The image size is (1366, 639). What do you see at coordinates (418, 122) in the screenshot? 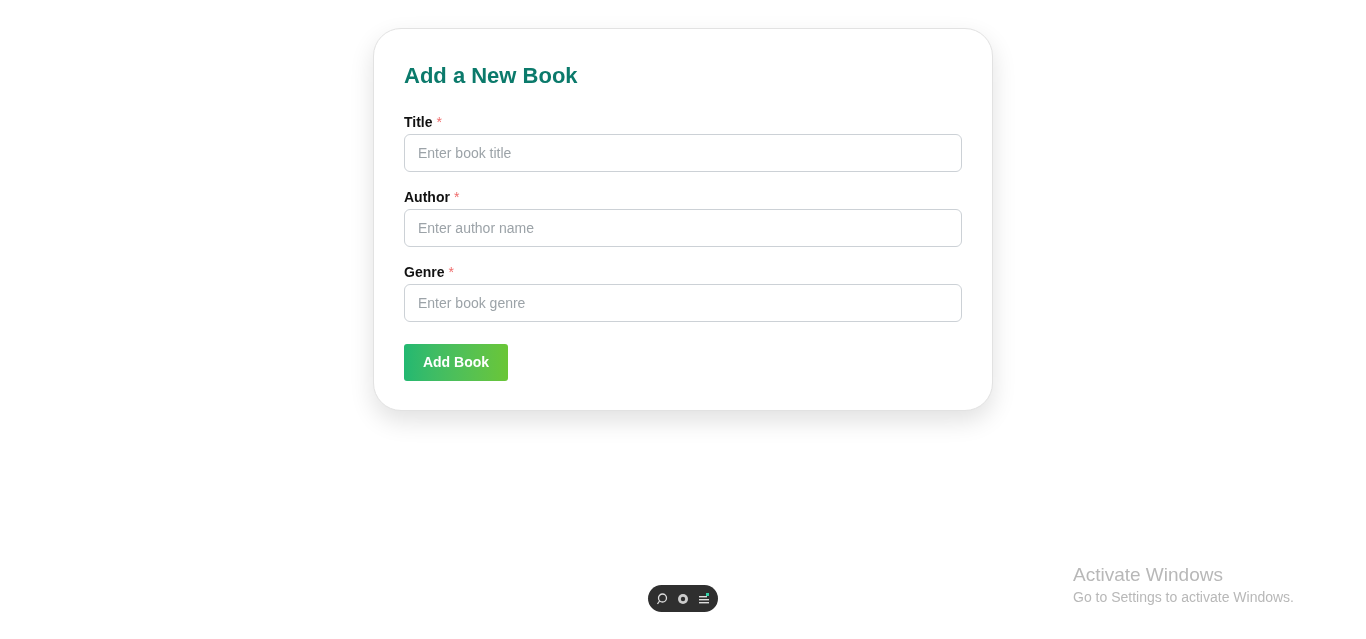
I see `field-label: Title` at bounding box center [418, 122].